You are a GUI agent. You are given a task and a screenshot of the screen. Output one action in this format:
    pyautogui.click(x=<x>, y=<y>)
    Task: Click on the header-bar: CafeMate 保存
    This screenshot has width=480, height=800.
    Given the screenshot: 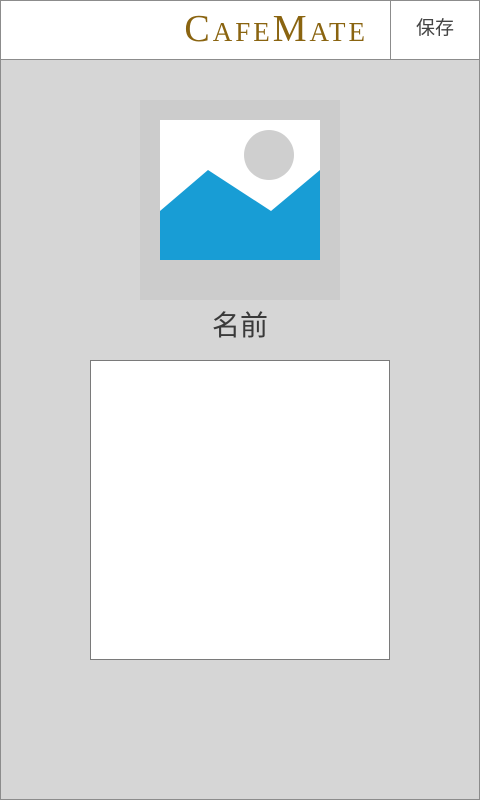 What is the action you would take?
    pyautogui.click(x=240, y=30)
    